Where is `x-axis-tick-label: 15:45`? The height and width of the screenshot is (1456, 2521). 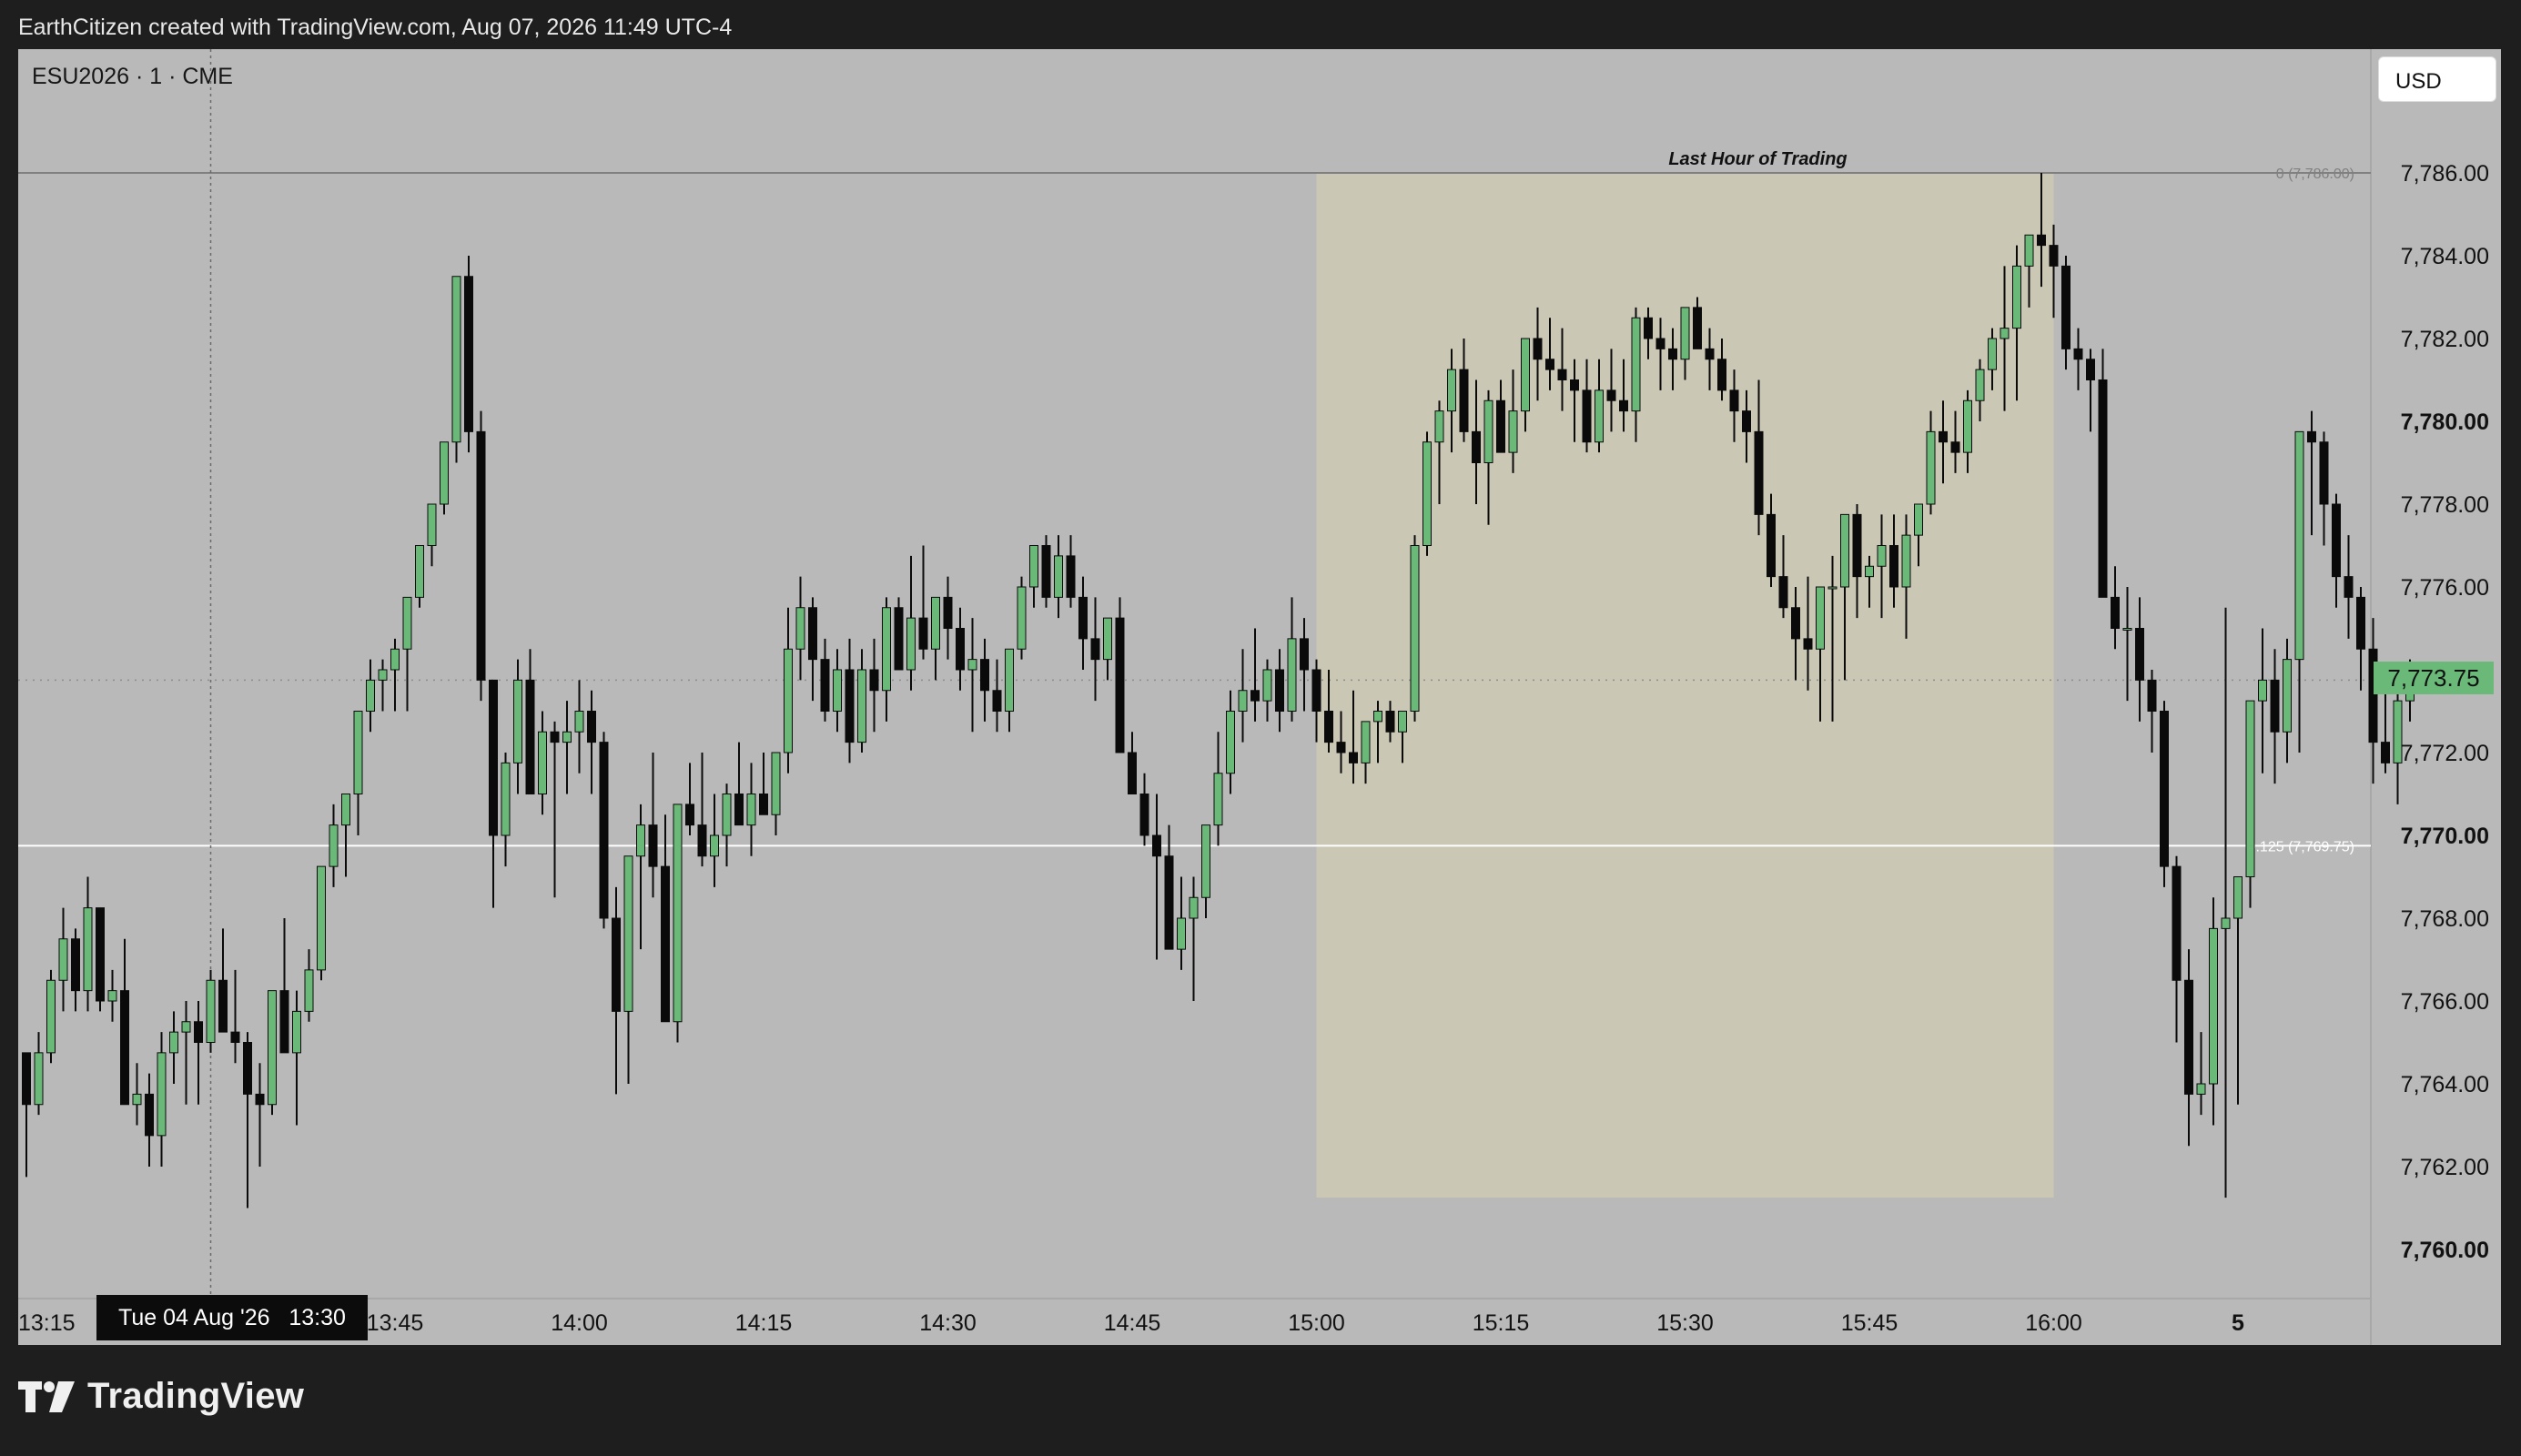
x-axis-tick-label: 15:45 is located at coordinates (1870, 1323).